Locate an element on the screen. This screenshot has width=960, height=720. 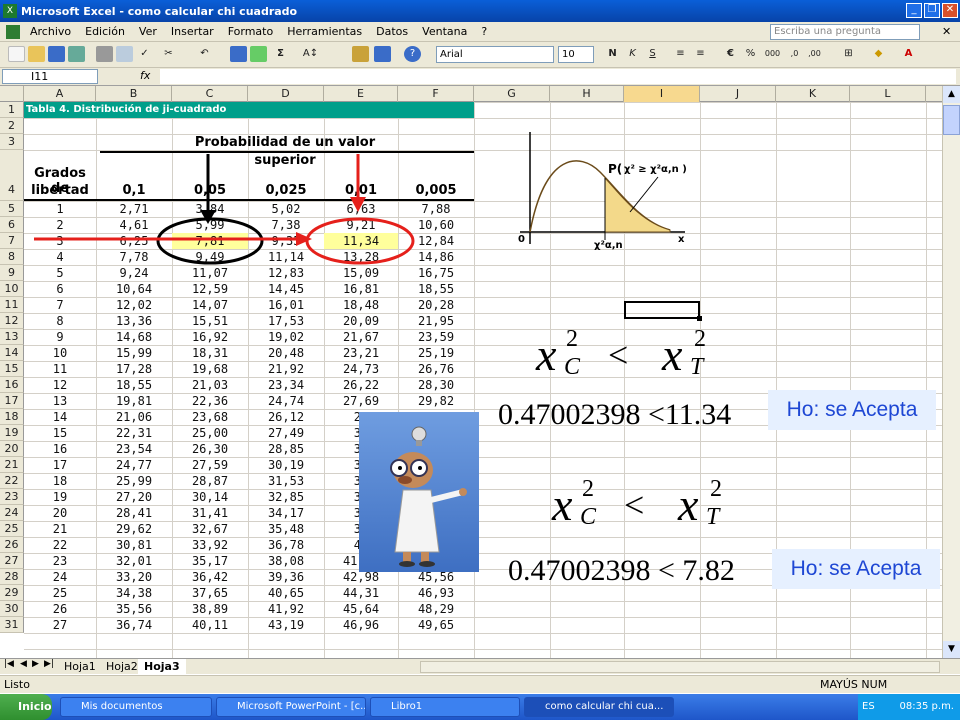
scroll-thumb is located at coordinates (951, 120).